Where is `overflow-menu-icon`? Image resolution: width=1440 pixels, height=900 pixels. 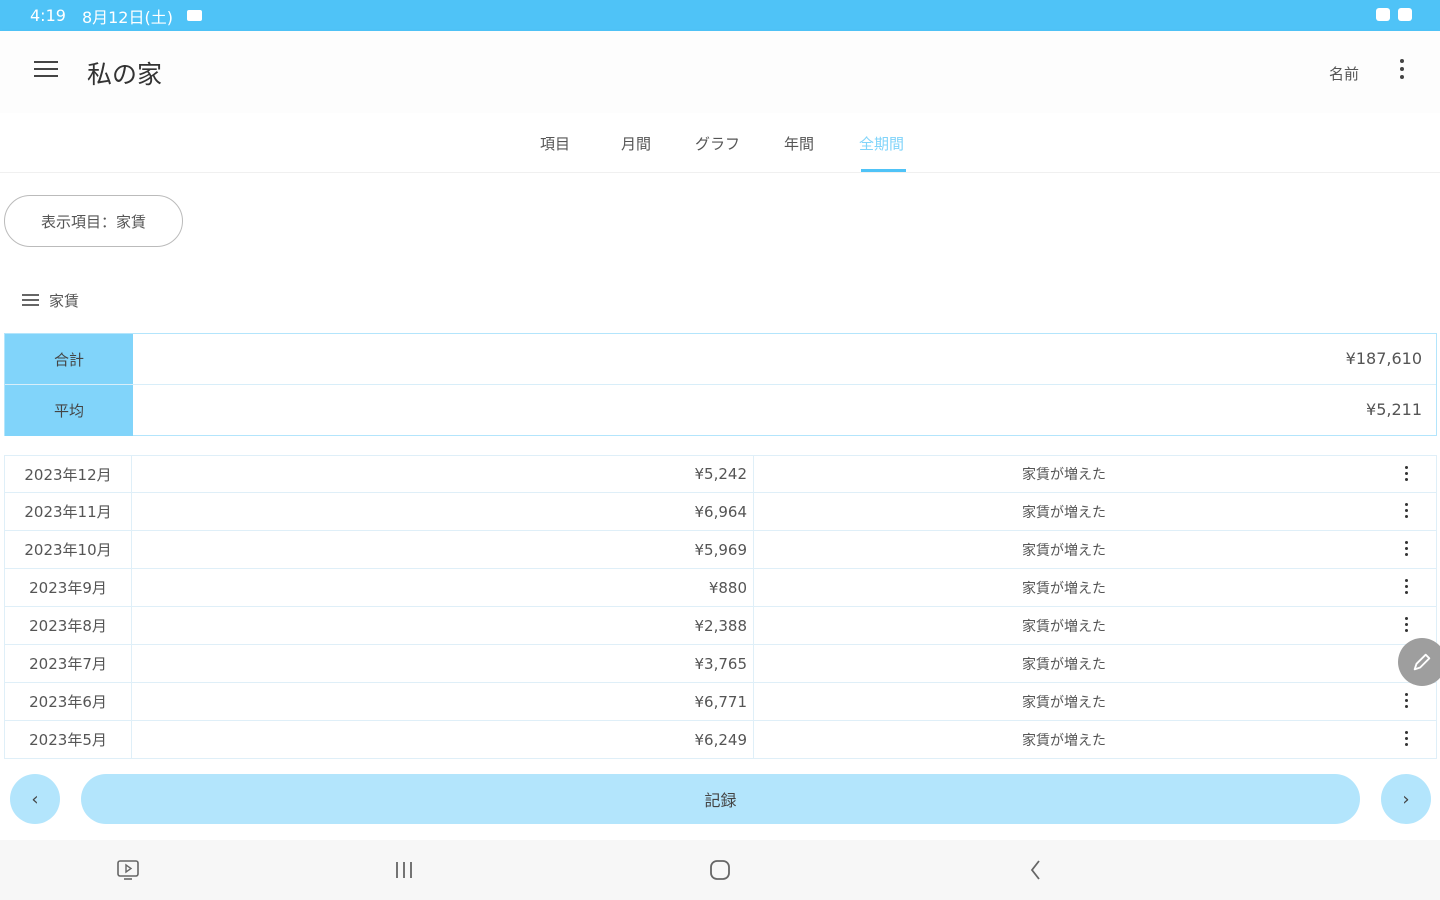
overflow-menu-icon is located at coordinates (1402, 71).